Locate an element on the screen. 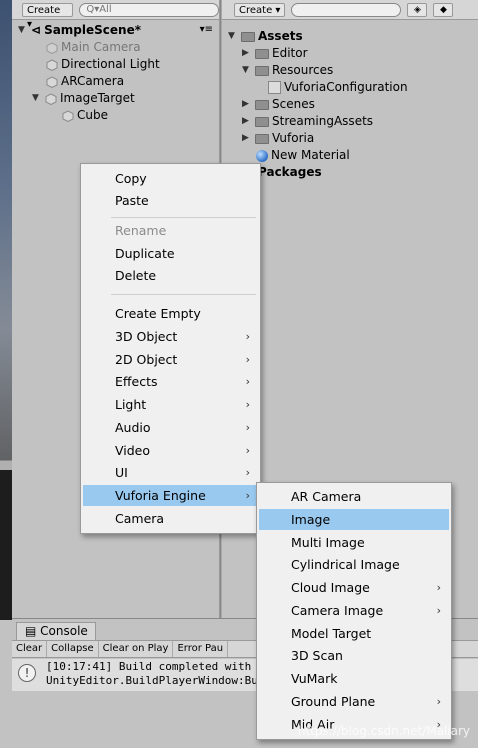  clear-on-play-button: Clear on Play is located at coordinates (136, 649).